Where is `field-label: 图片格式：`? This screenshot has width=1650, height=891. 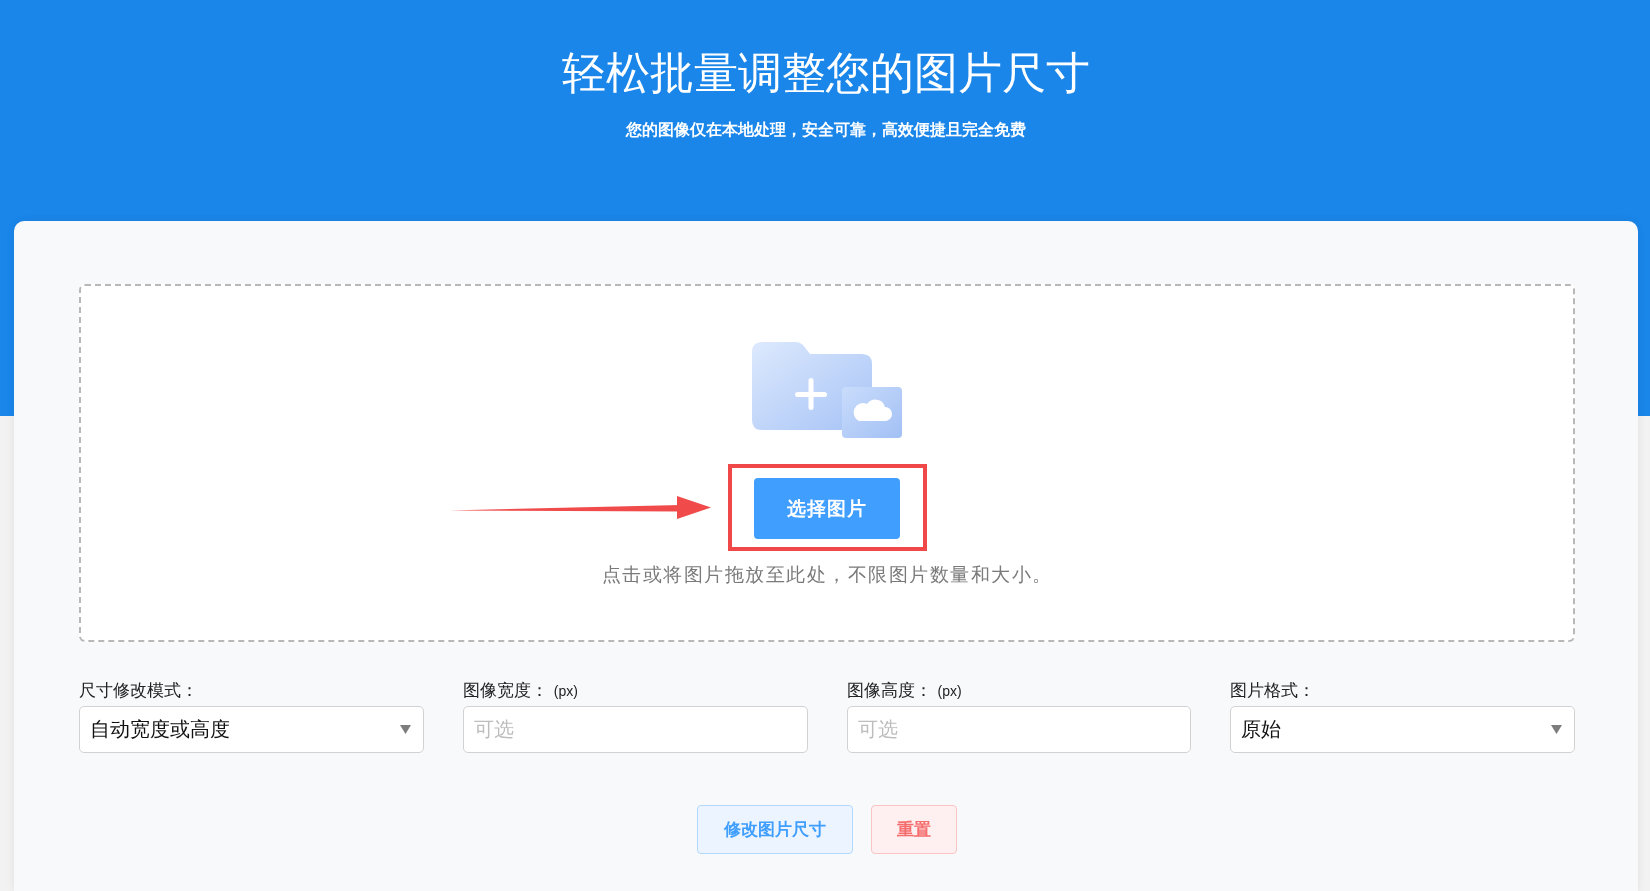
field-label: 图片格式： is located at coordinates (1273, 691).